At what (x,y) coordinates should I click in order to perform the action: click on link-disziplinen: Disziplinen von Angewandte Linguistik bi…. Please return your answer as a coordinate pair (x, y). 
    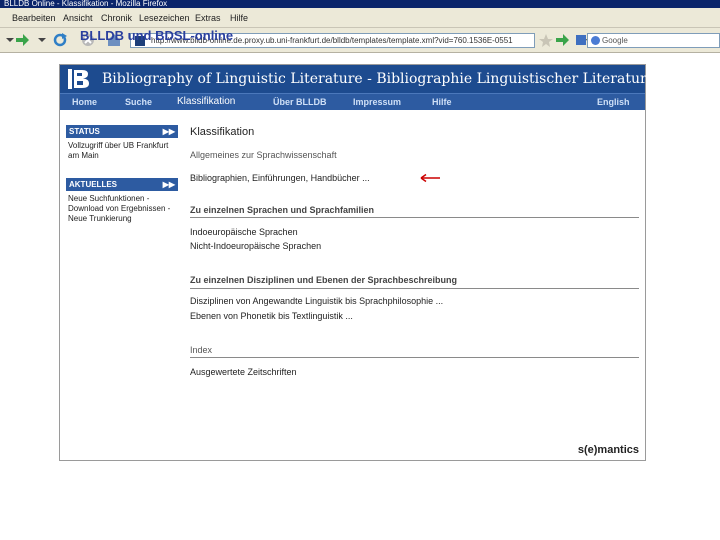
    Looking at the image, I should click on (316, 301).